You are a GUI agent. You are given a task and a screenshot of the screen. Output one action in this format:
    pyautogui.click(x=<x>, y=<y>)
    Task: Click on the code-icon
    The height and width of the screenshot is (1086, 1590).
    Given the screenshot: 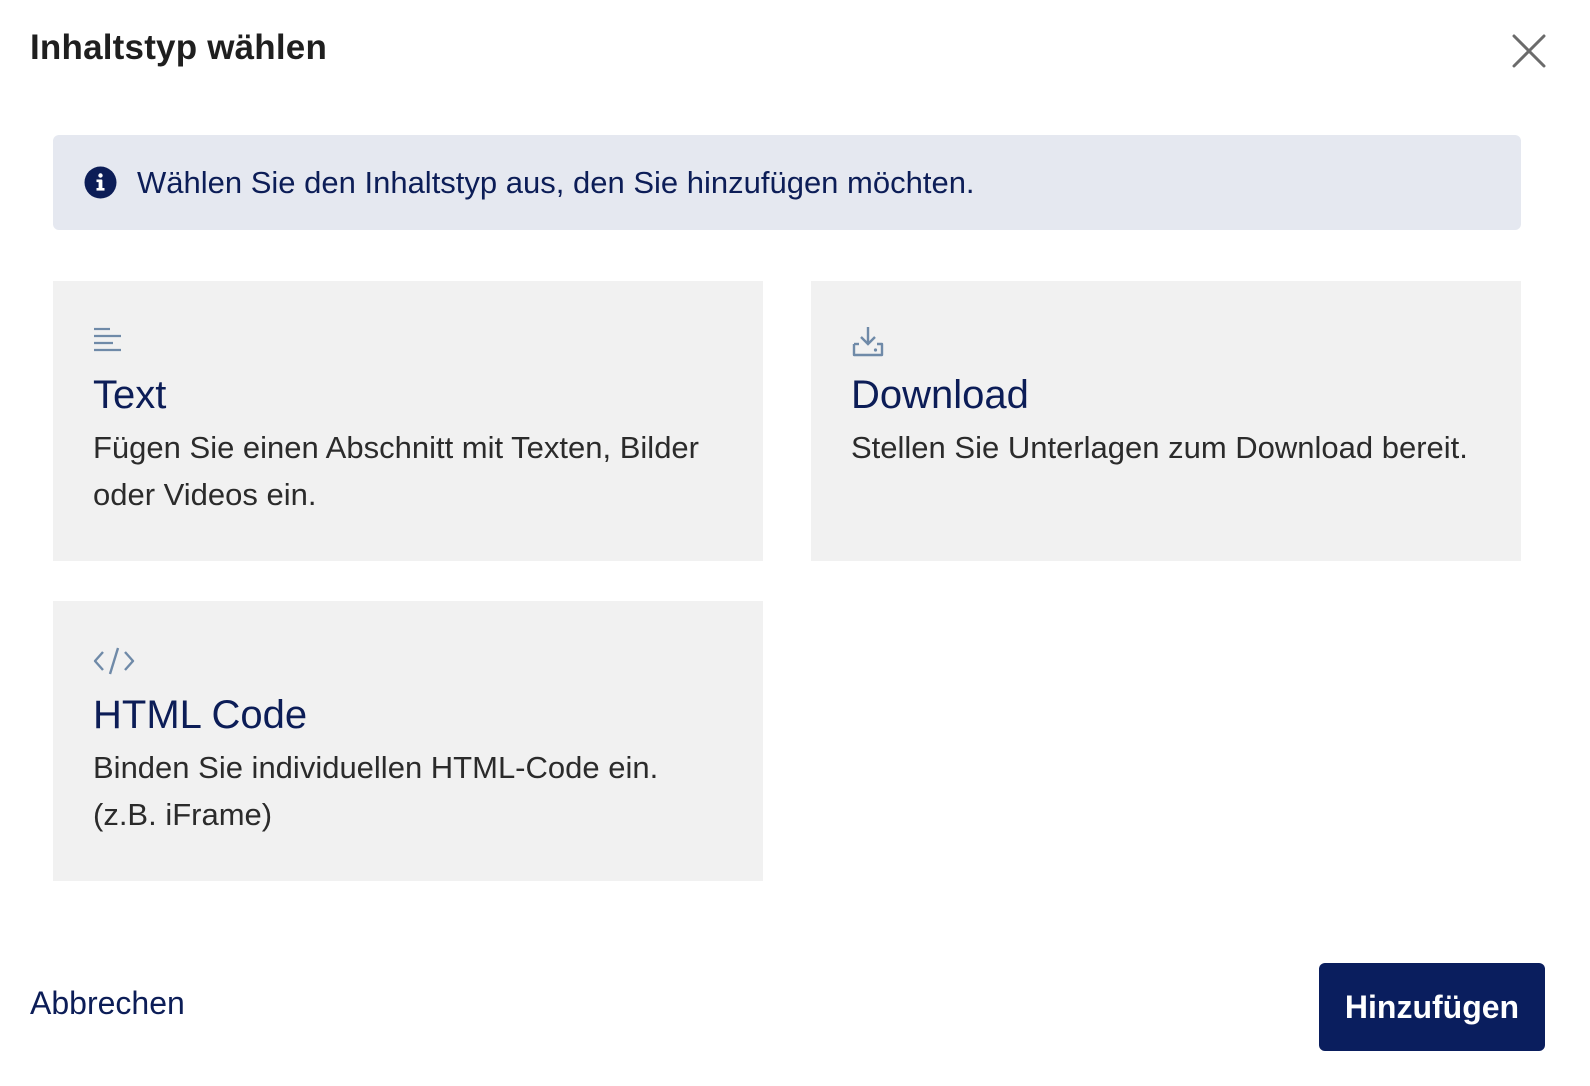 What is the action you would take?
    pyautogui.click(x=114, y=661)
    